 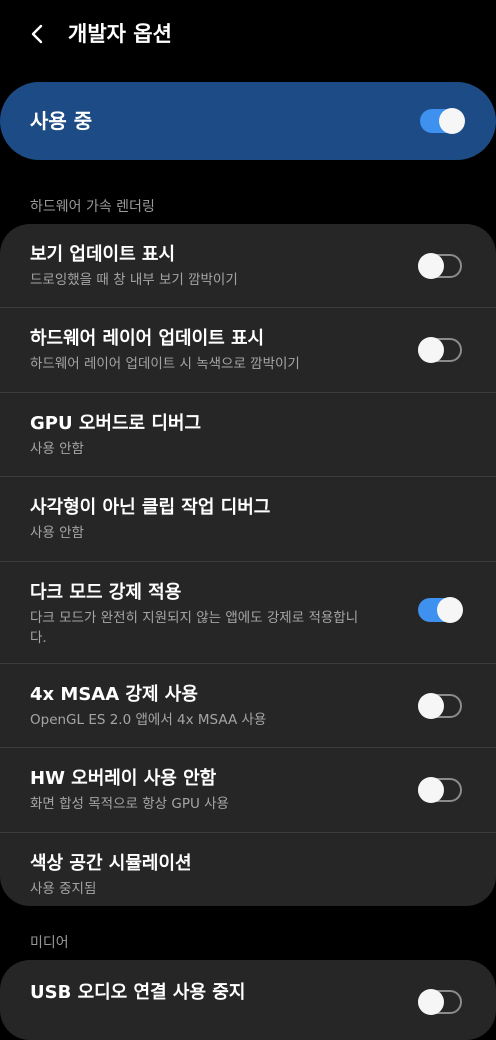 I want to click on show-hw-layer-updates-toggle, so click(x=440, y=350).